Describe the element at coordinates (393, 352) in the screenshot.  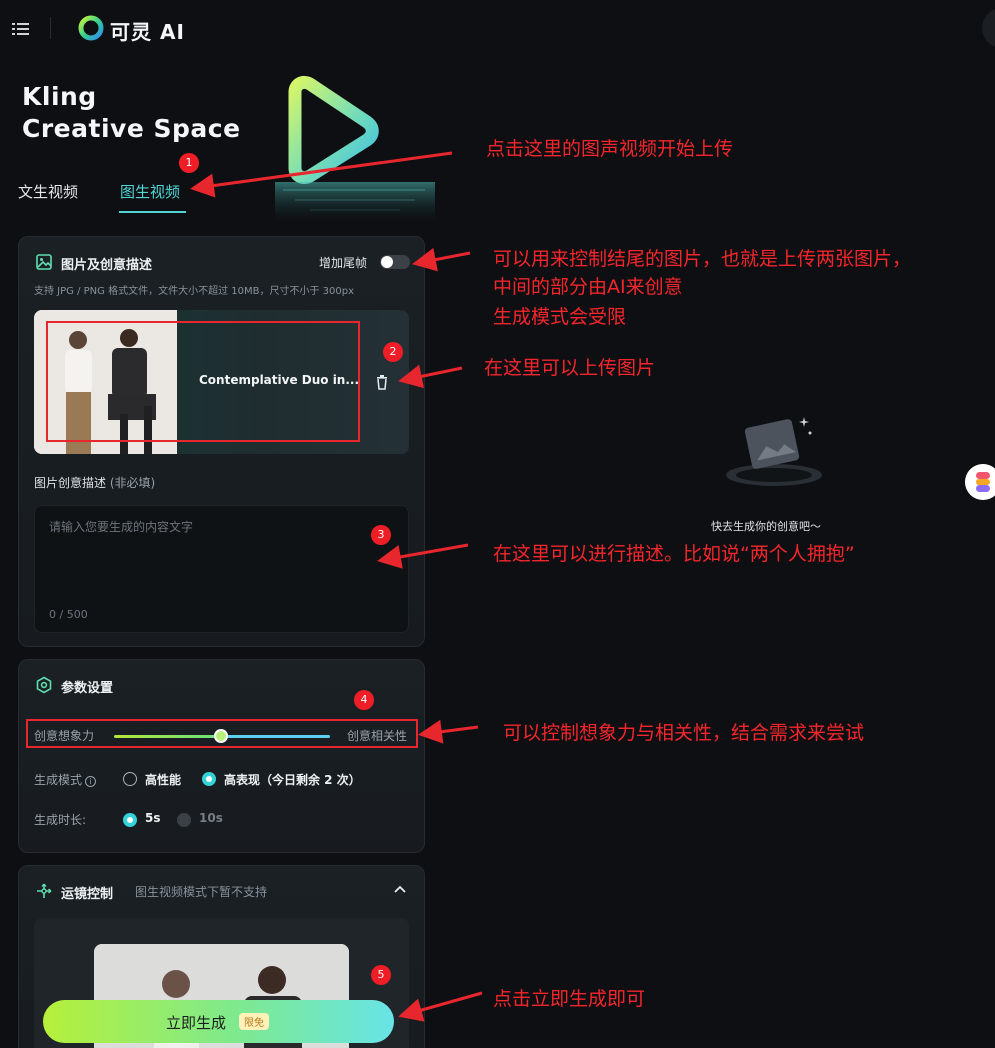
I see `annotation-badge-2: 2` at that location.